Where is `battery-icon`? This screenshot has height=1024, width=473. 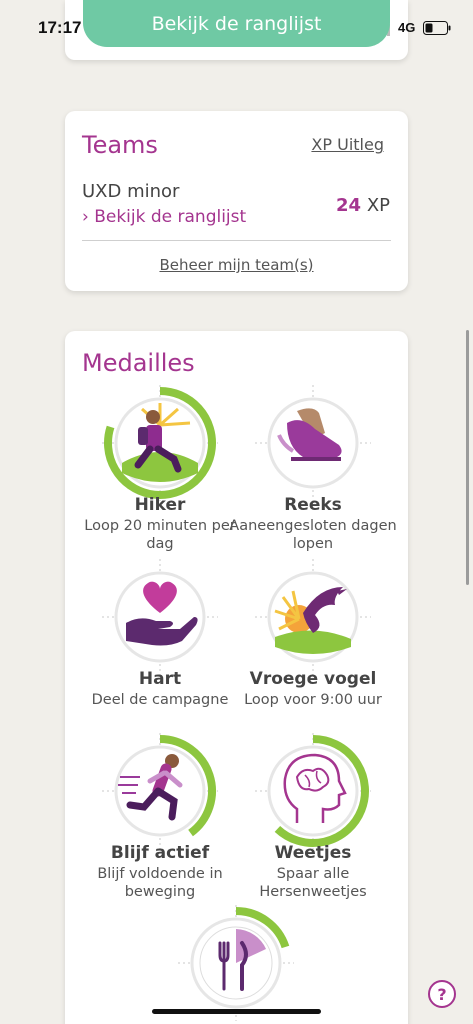 battery-icon is located at coordinates (437, 28).